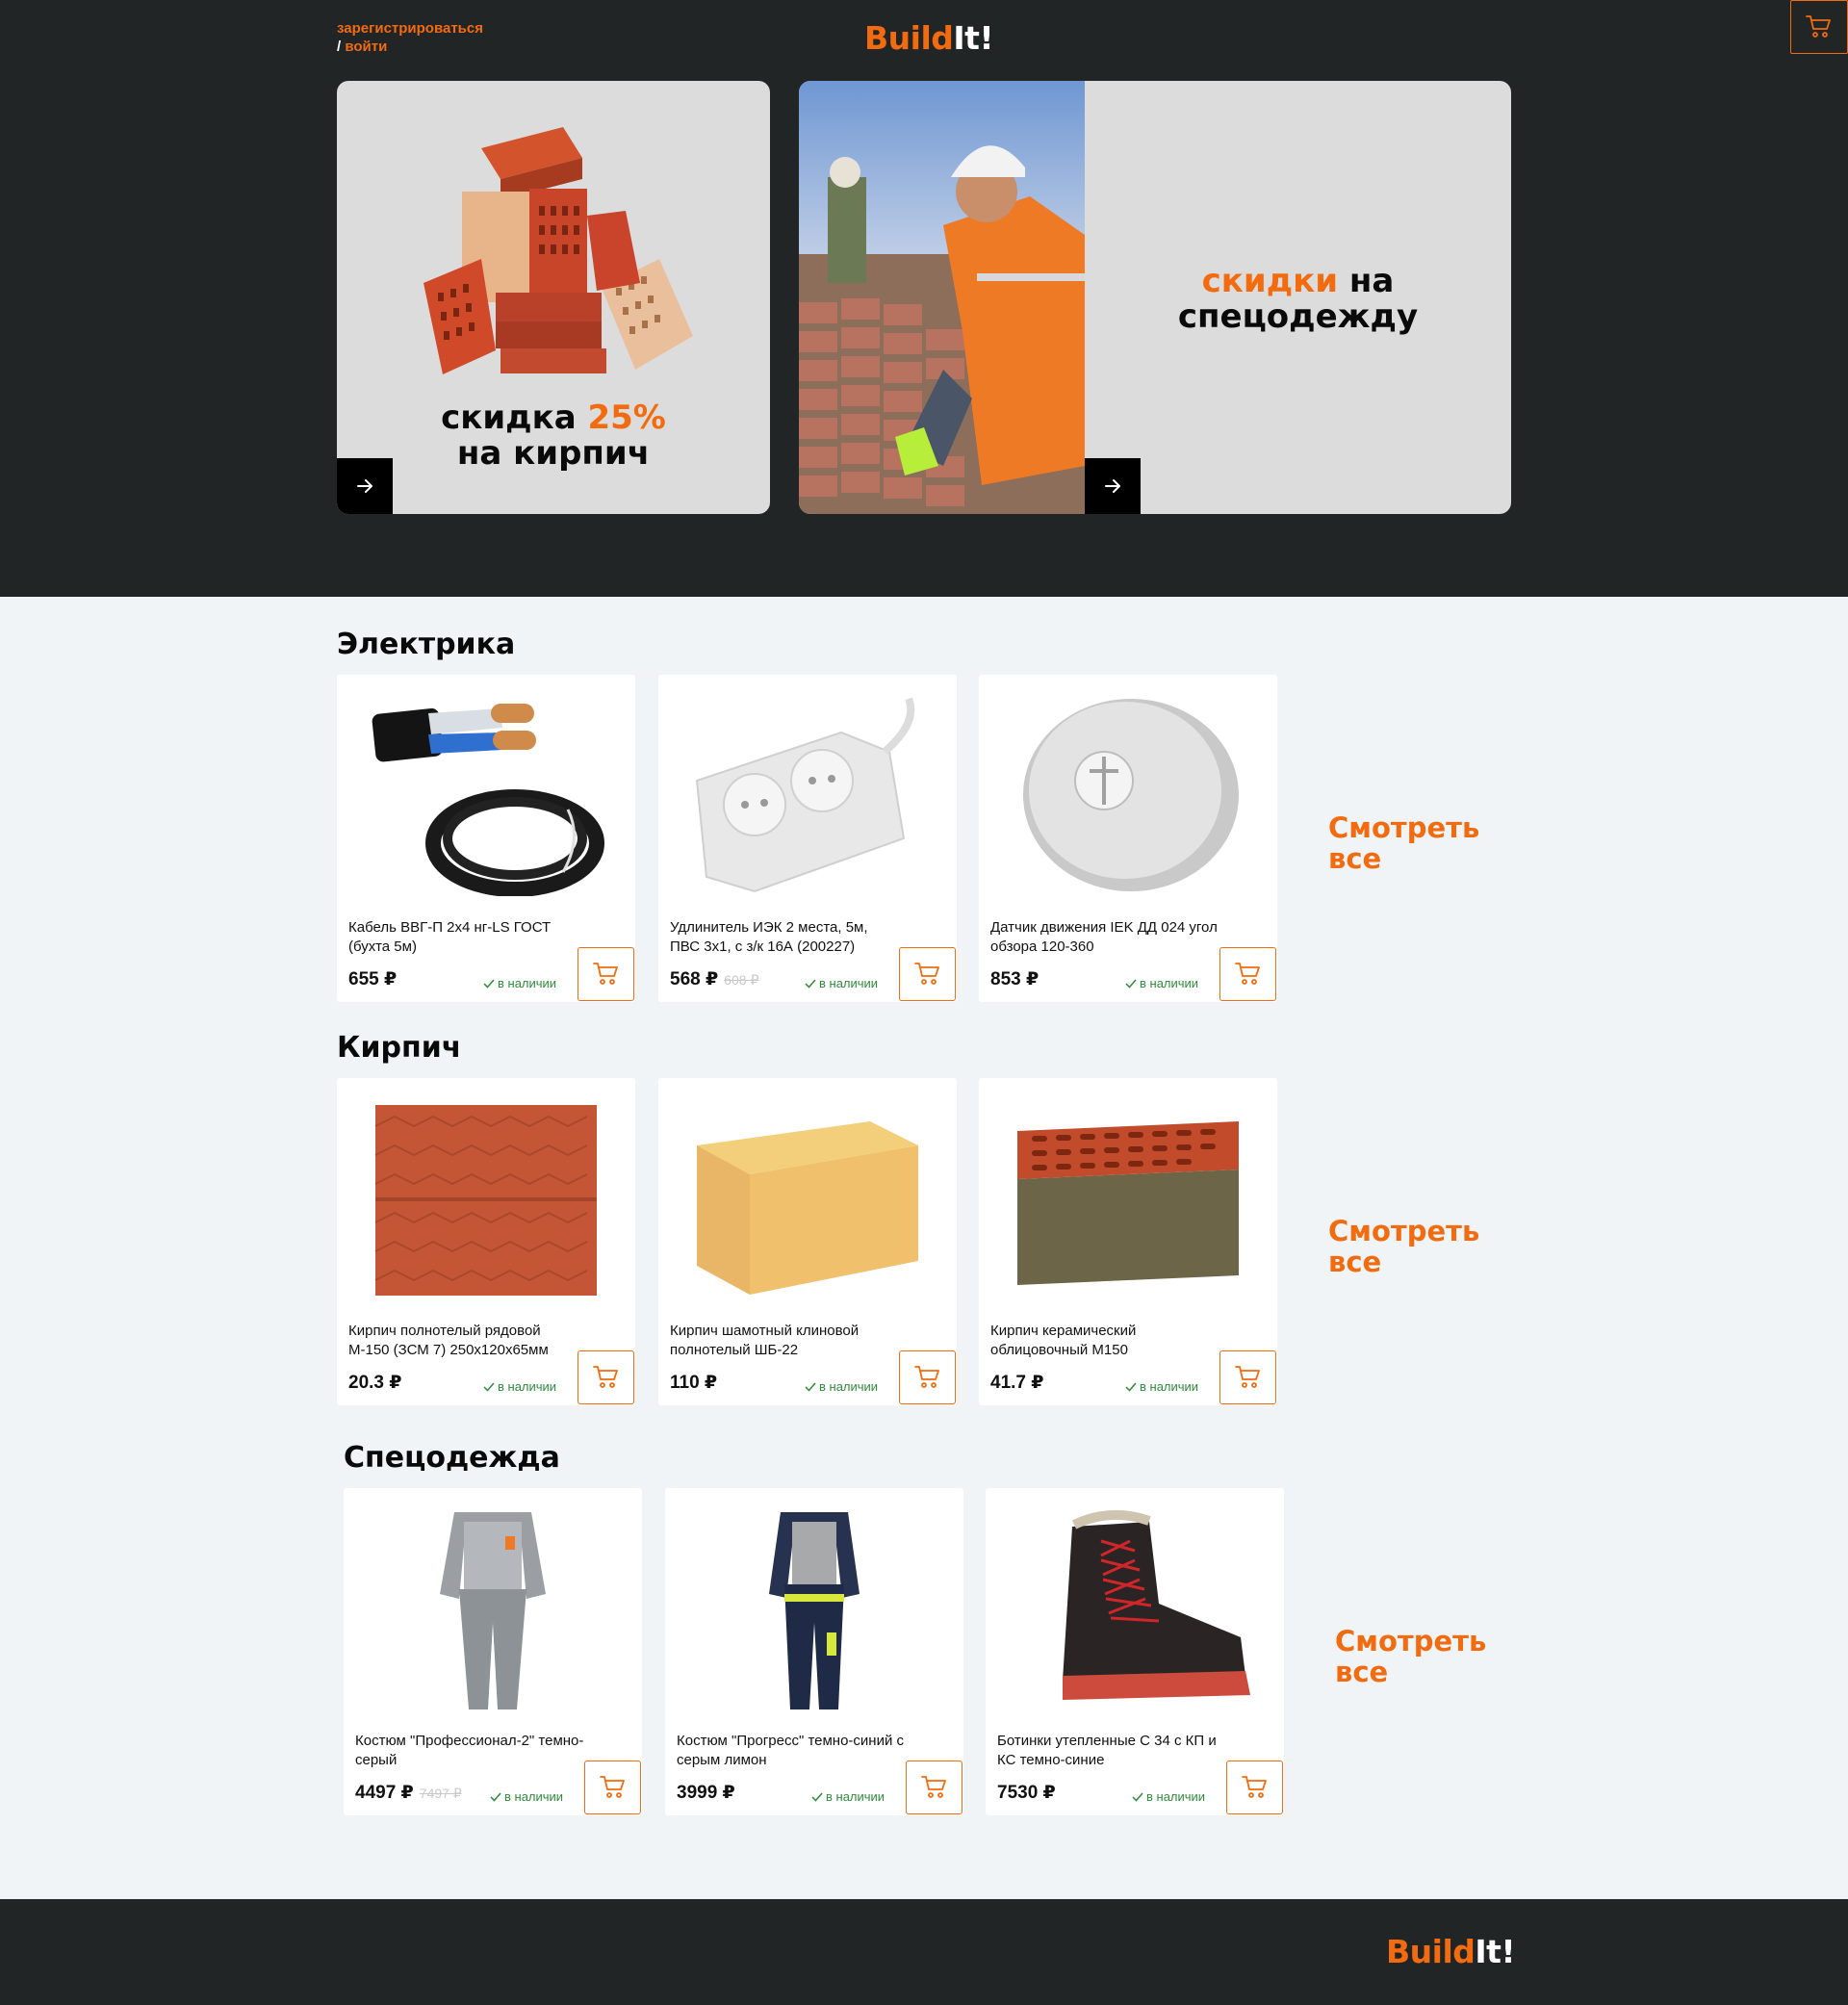 This screenshot has width=1848, height=2005. What do you see at coordinates (408, 1793) in the screenshot?
I see `product-price: 4497 ₽ 7497 ₽` at bounding box center [408, 1793].